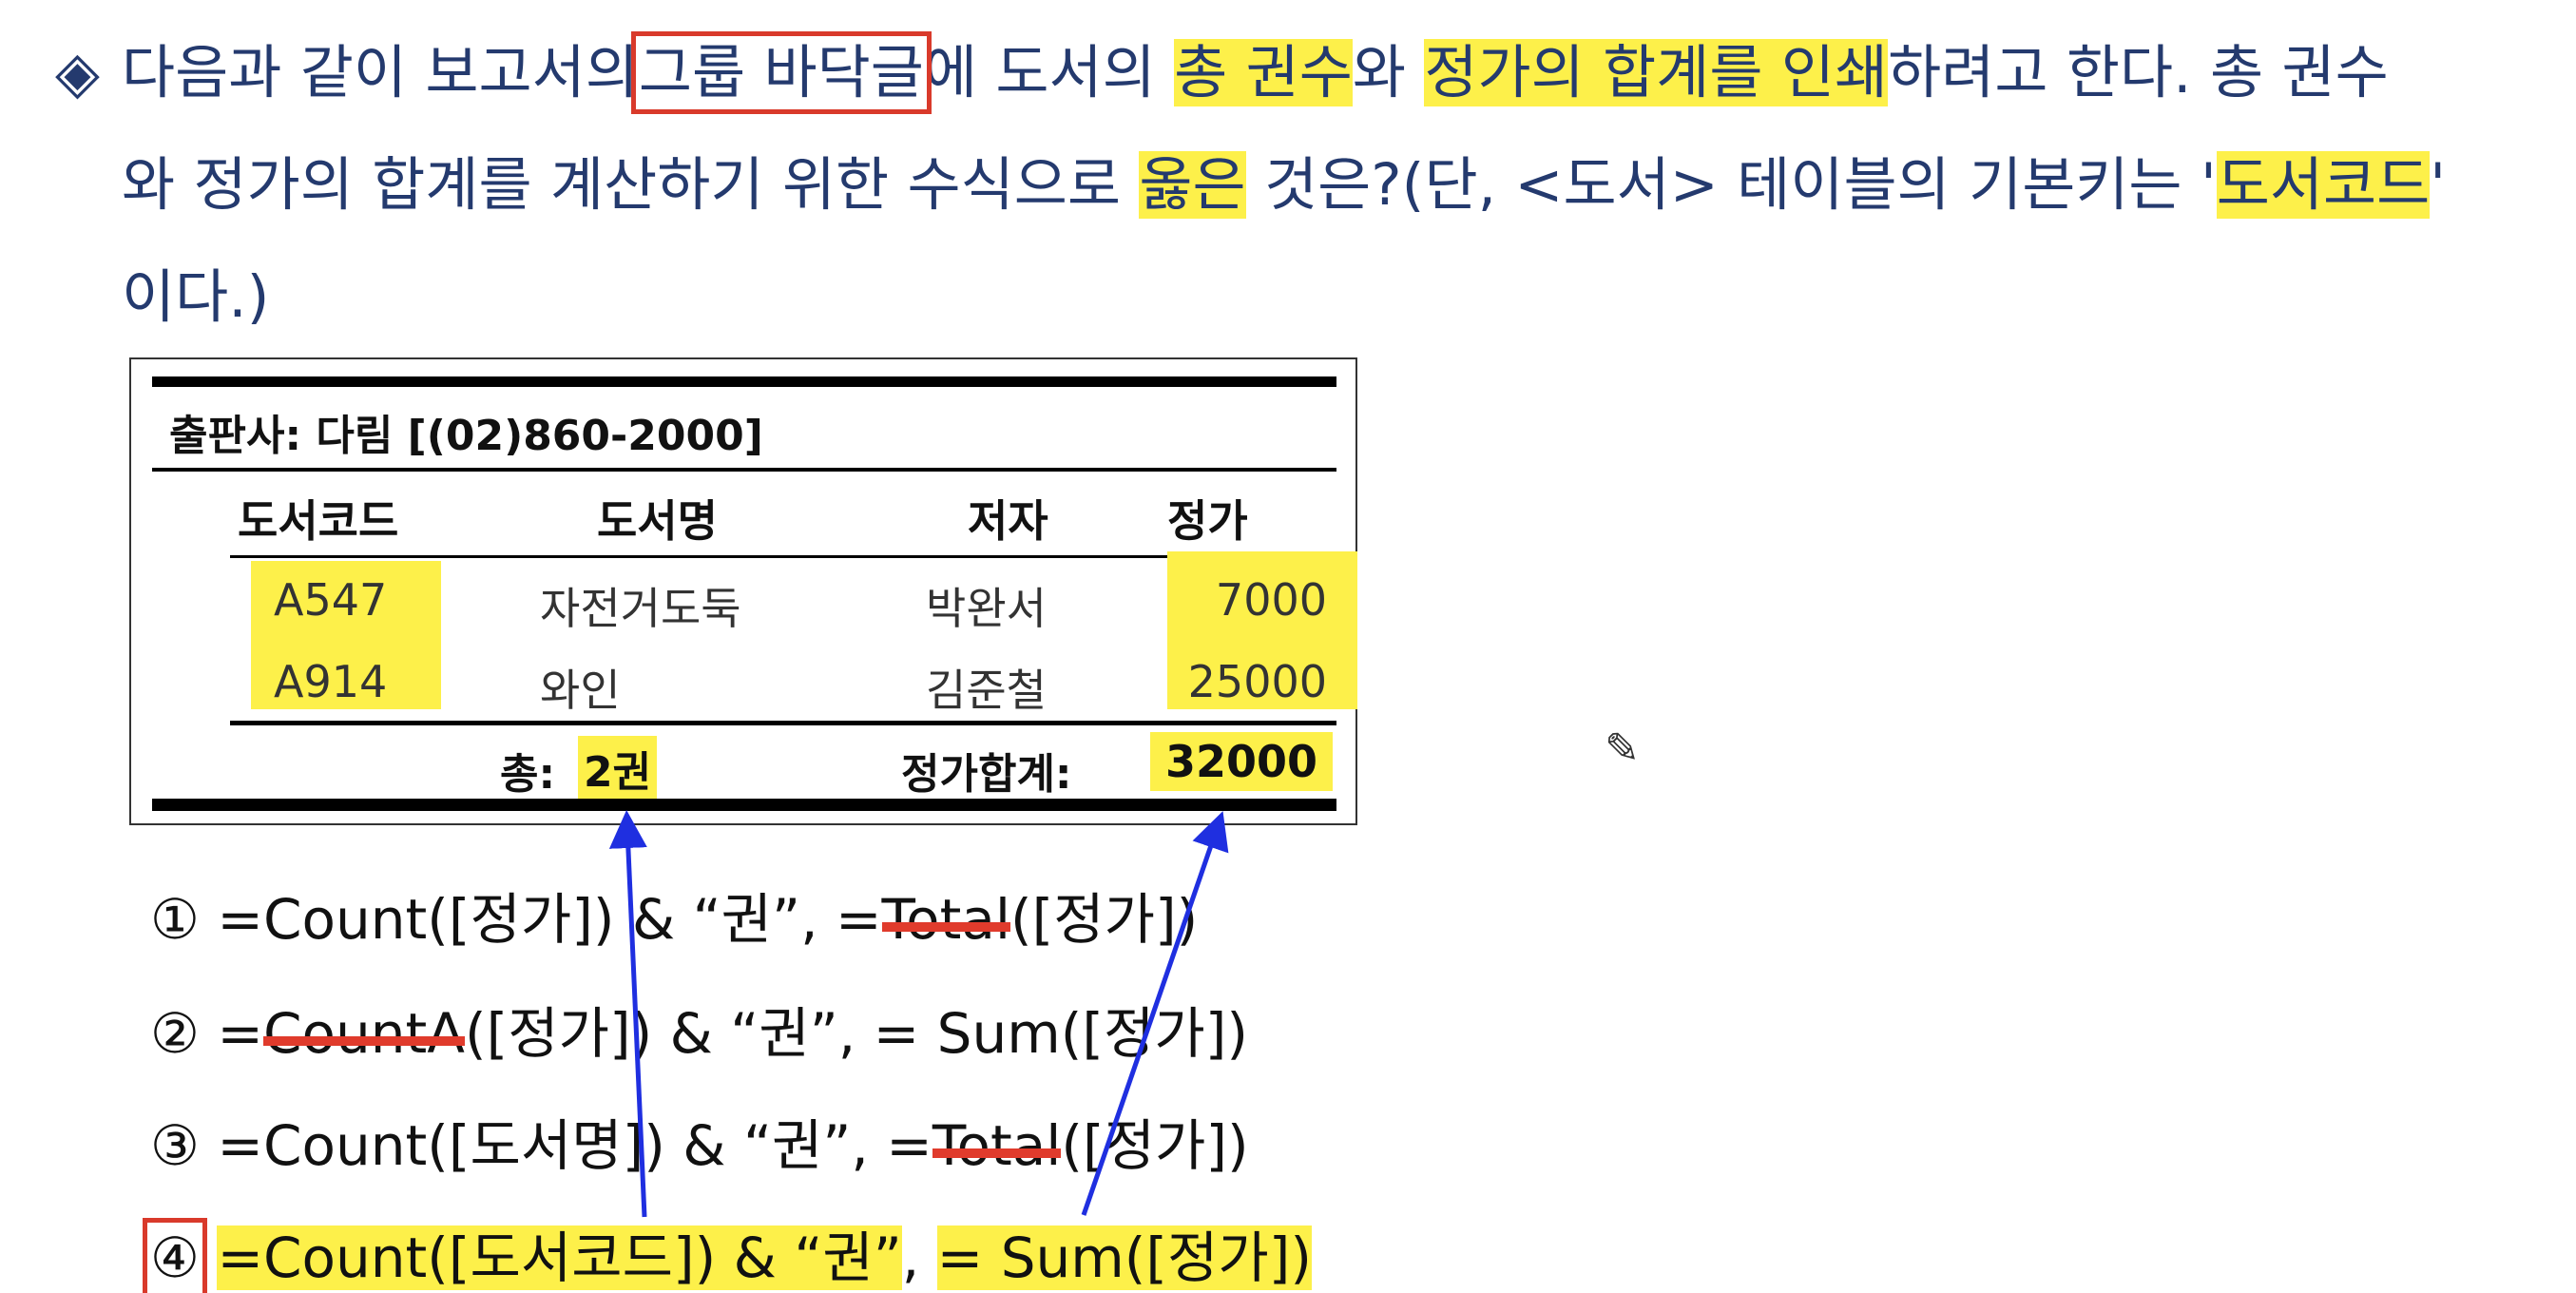 Image resolution: width=2576 pixels, height=1293 pixels. Describe the element at coordinates (918, 1014) in the screenshot. I see `annotation-arrows` at that location.